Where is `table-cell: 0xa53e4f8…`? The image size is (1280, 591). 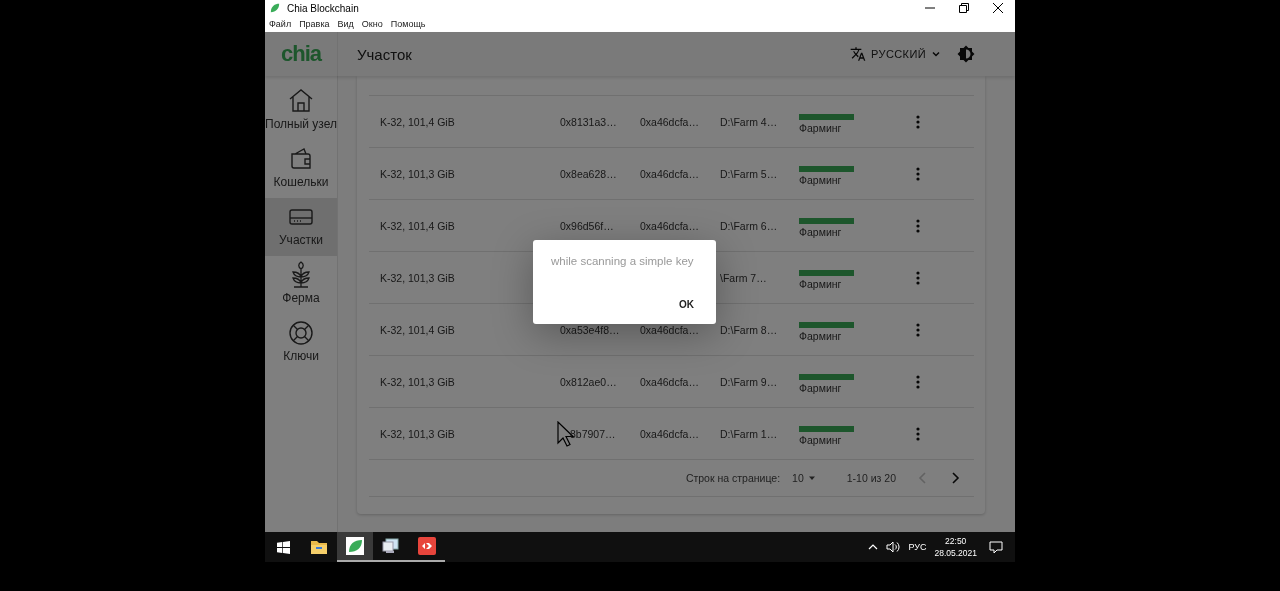
table-cell: 0xa53e4f8… is located at coordinates (590, 329).